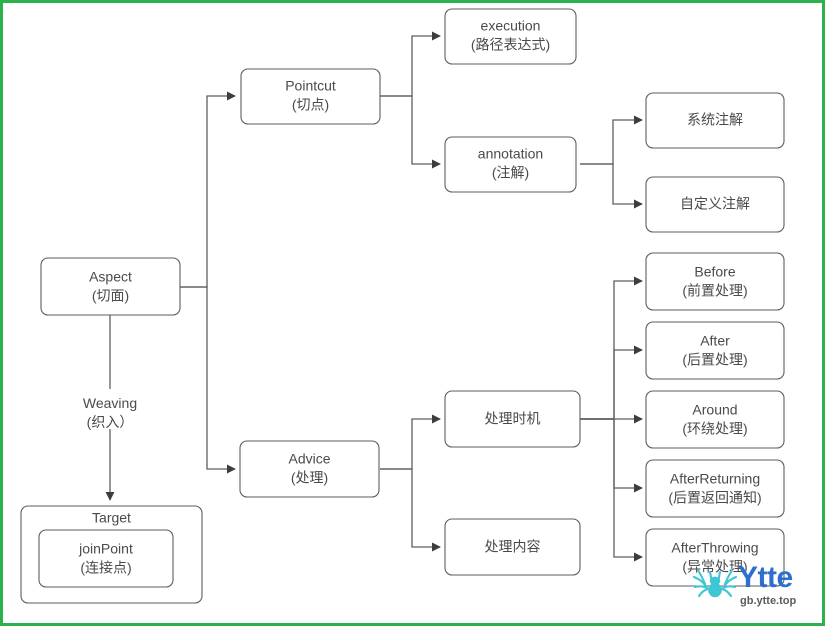  I want to click on weaving-label-line1: Weaving, so click(110, 403).